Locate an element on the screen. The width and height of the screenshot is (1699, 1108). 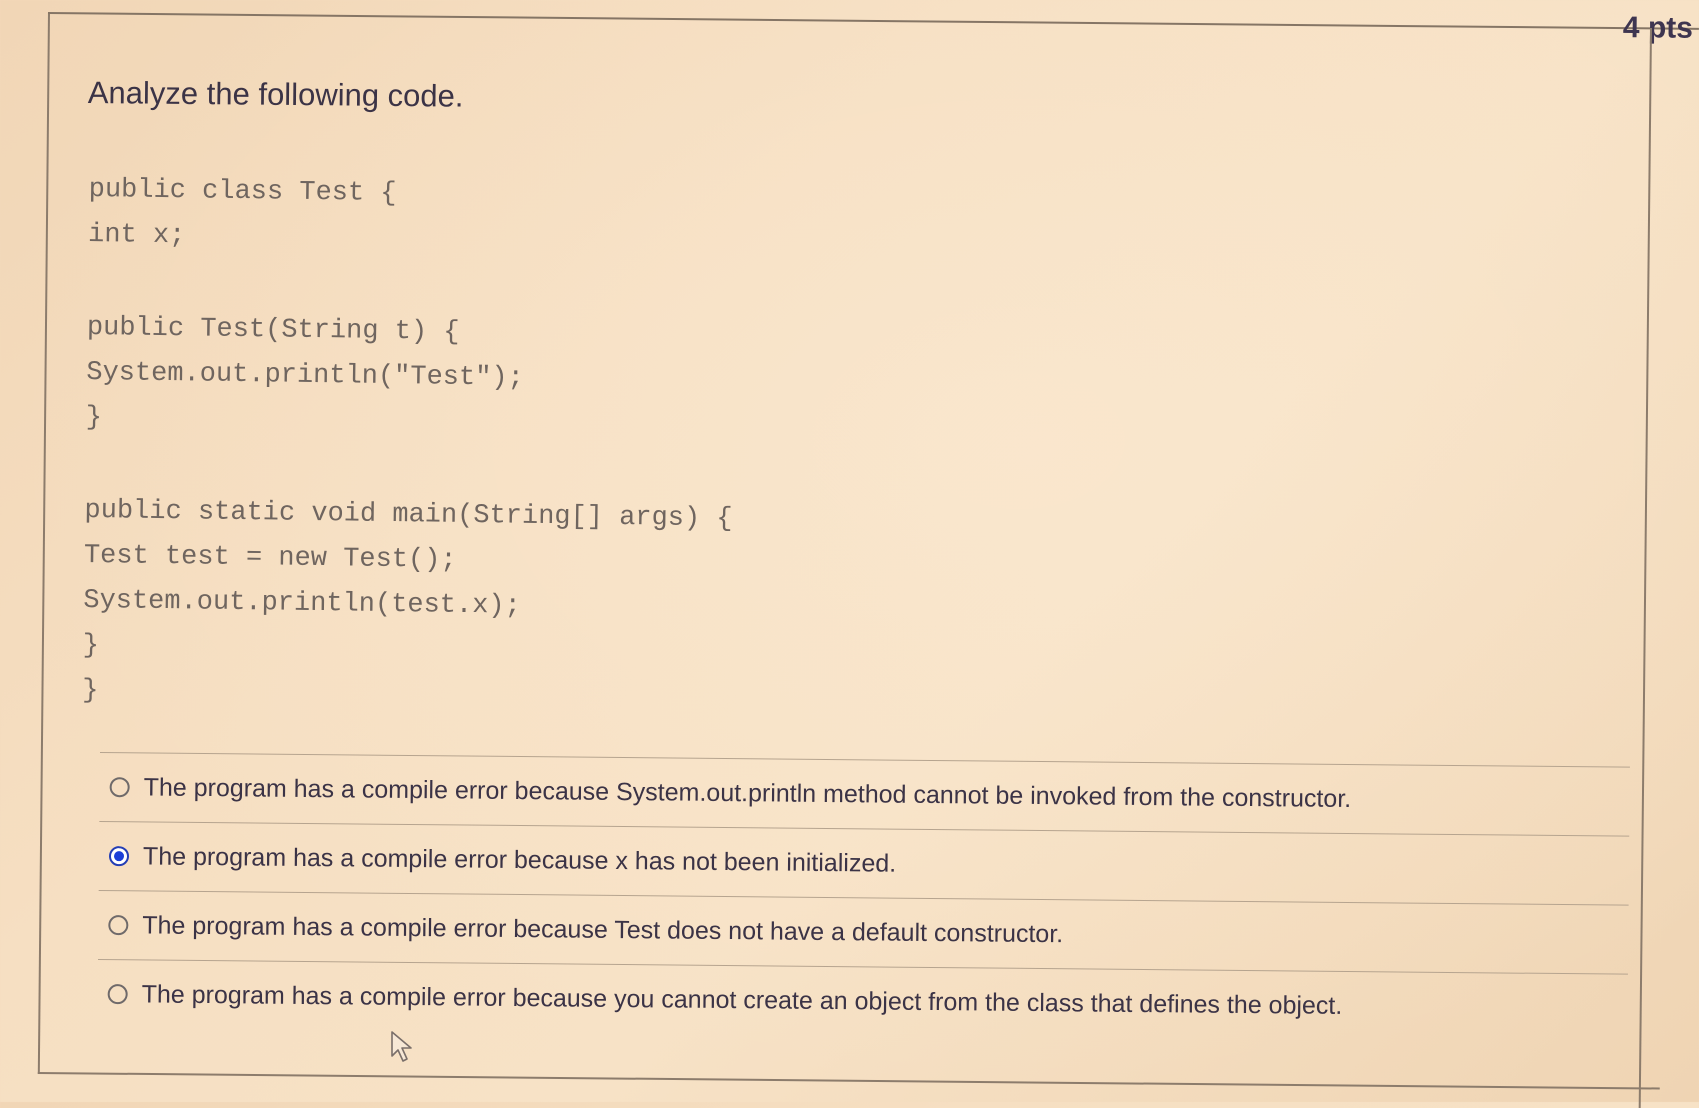
code-line: System.out.println(test.x); is located at coordinates (302, 603).